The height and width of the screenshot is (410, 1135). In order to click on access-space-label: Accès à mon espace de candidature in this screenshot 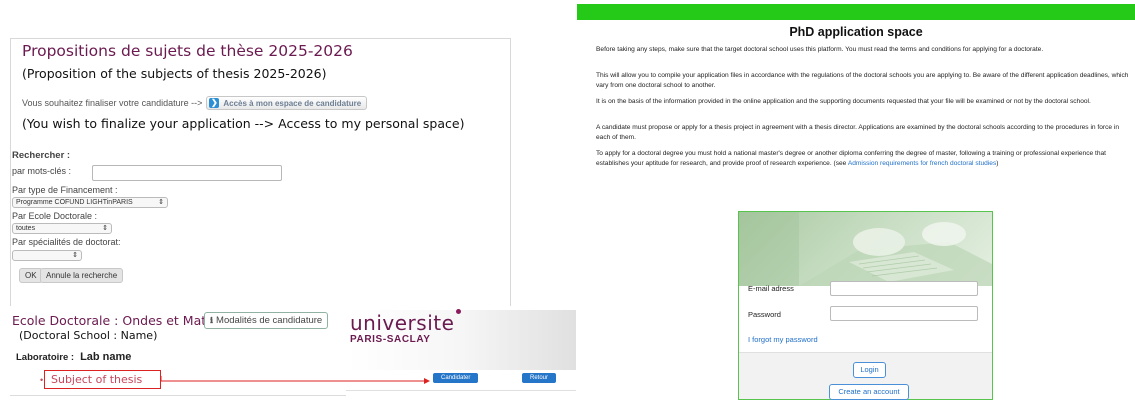, I will do `click(292, 103)`.